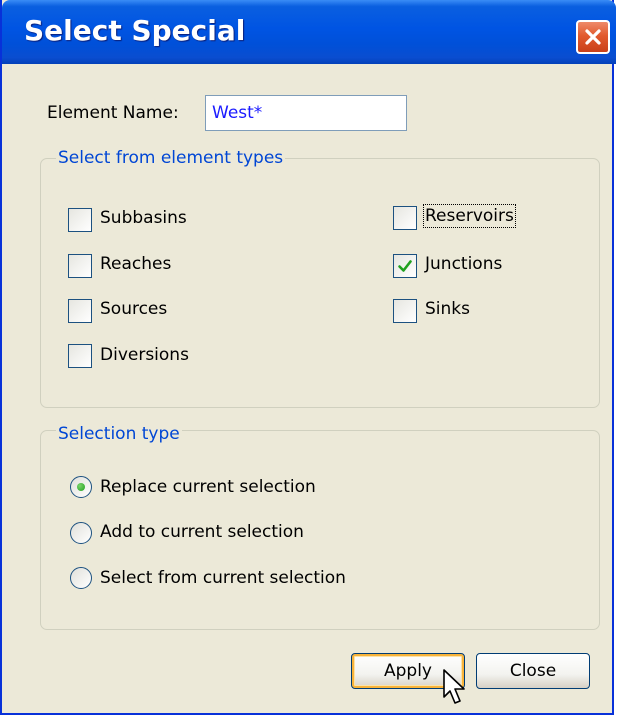  I want to click on dialog-title: Select Special, so click(135, 30).